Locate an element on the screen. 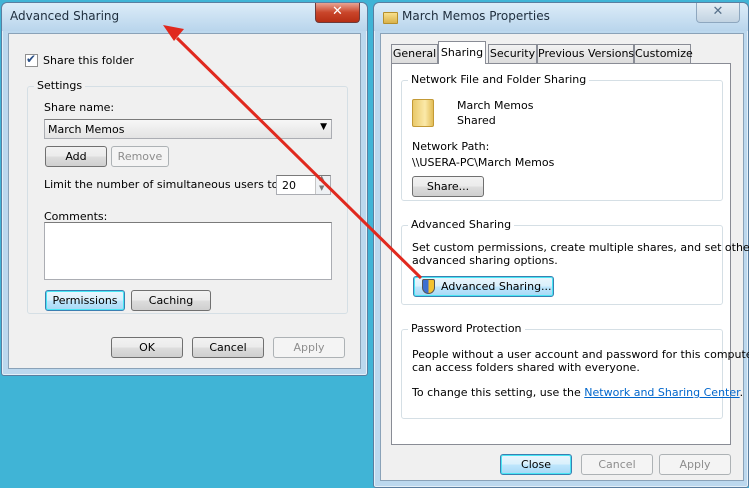 Image resolution: width=749 pixels, height=488 pixels. tab-security: Security is located at coordinates (512, 53).